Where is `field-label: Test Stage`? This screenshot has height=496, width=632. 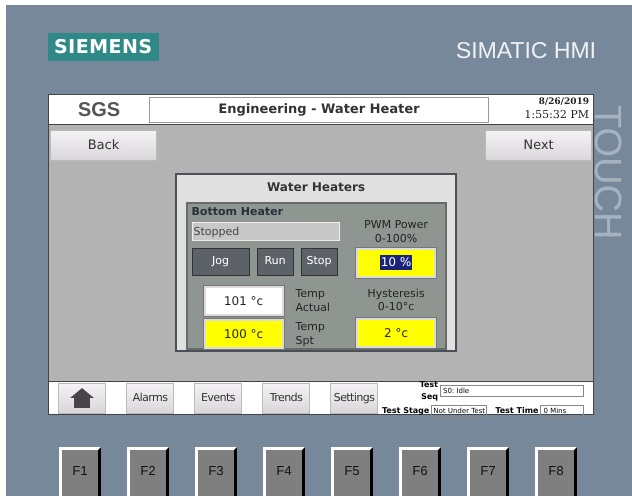 field-label: Test Stage is located at coordinates (406, 411).